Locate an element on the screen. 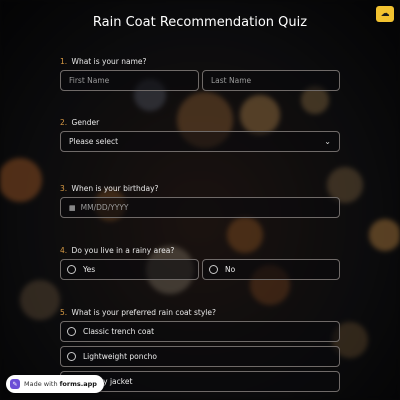 This screenshot has width=400, height=400. option-label: Classic trench coat is located at coordinates (119, 331).